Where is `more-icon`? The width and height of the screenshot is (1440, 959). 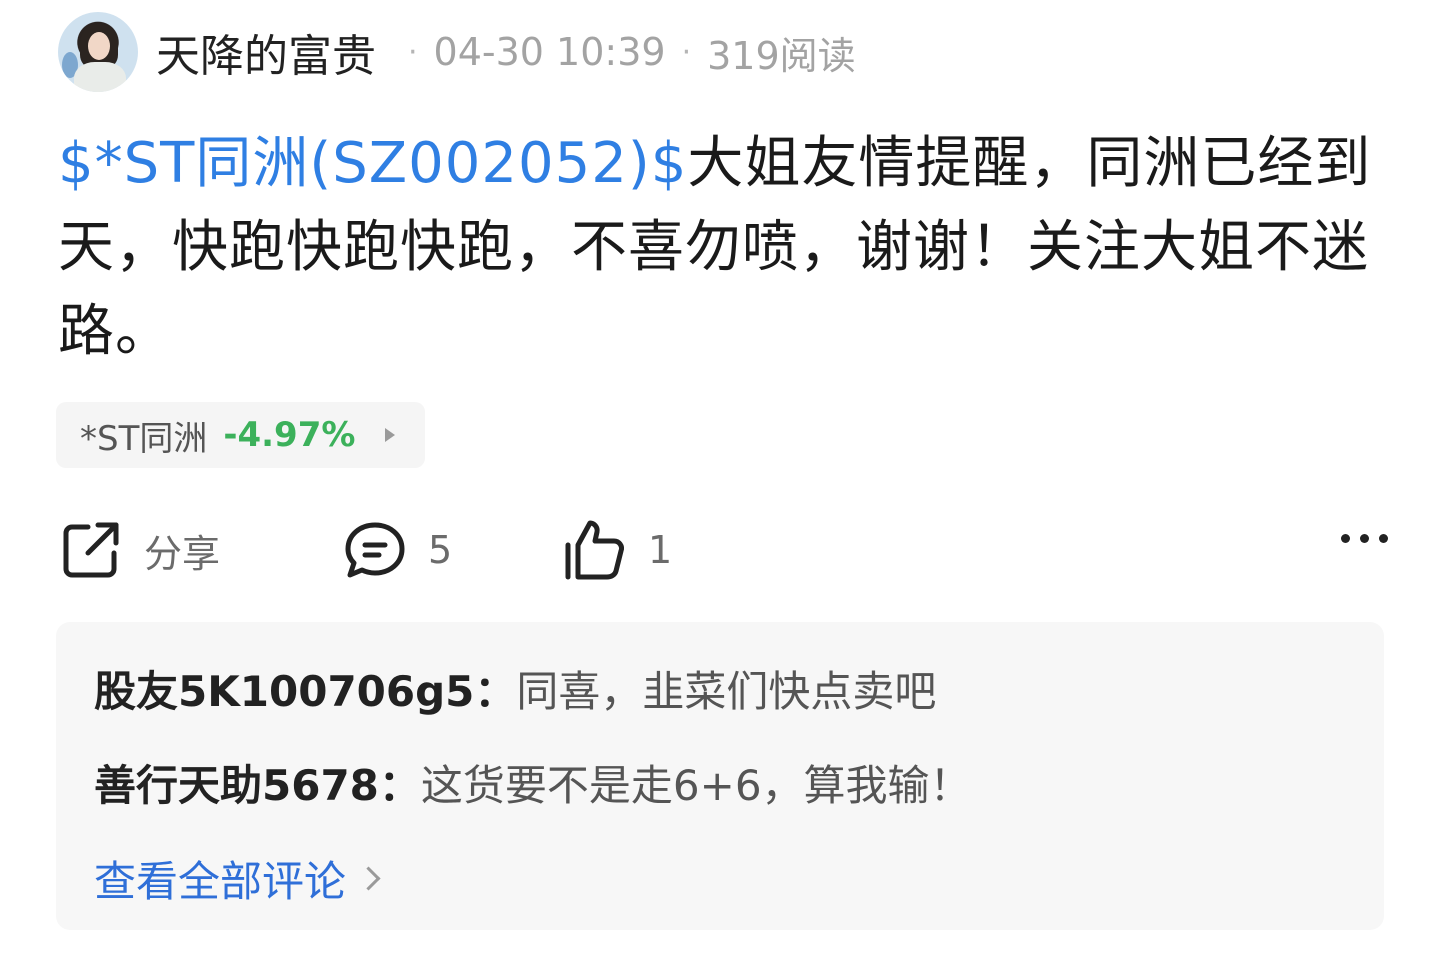
more-icon is located at coordinates (1364, 538).